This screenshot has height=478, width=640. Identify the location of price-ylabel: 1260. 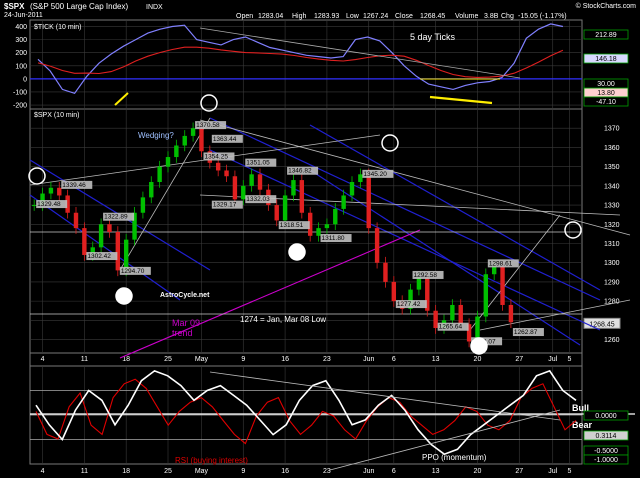
(612, 340).